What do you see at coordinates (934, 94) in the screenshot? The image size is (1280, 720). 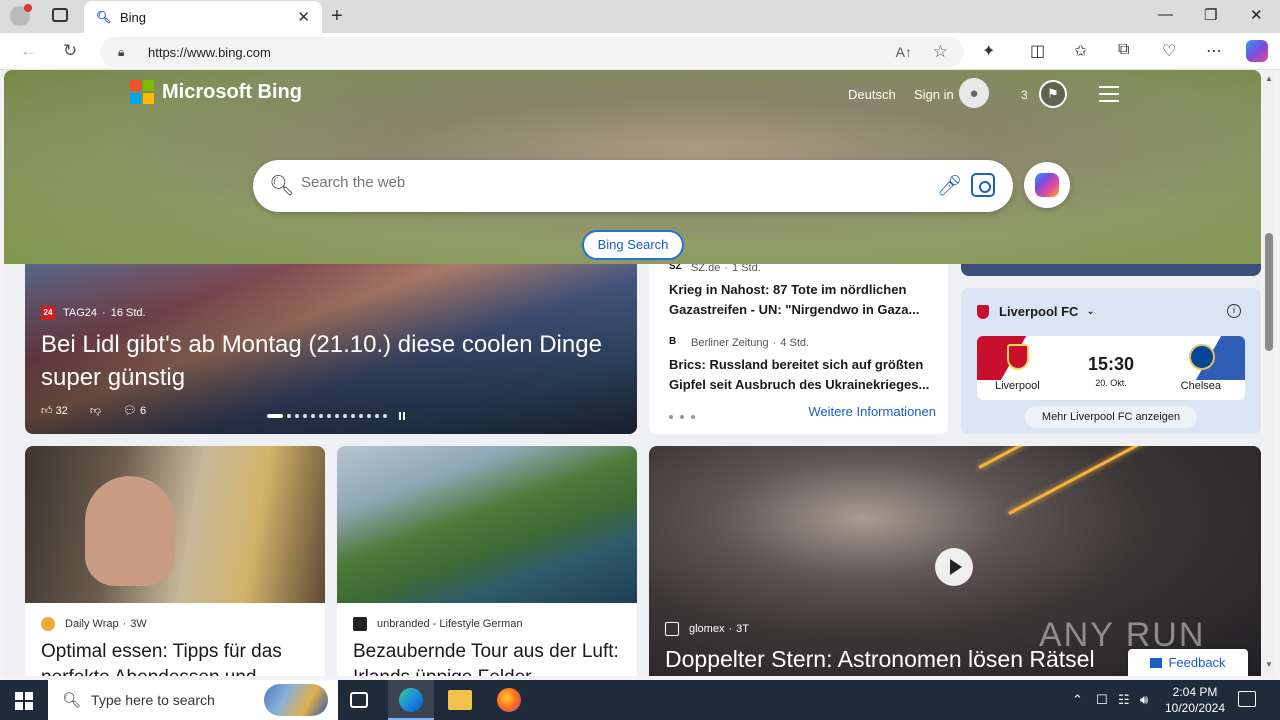 I see `sign-in-link: Sign in` at bounding box center [934, 94].